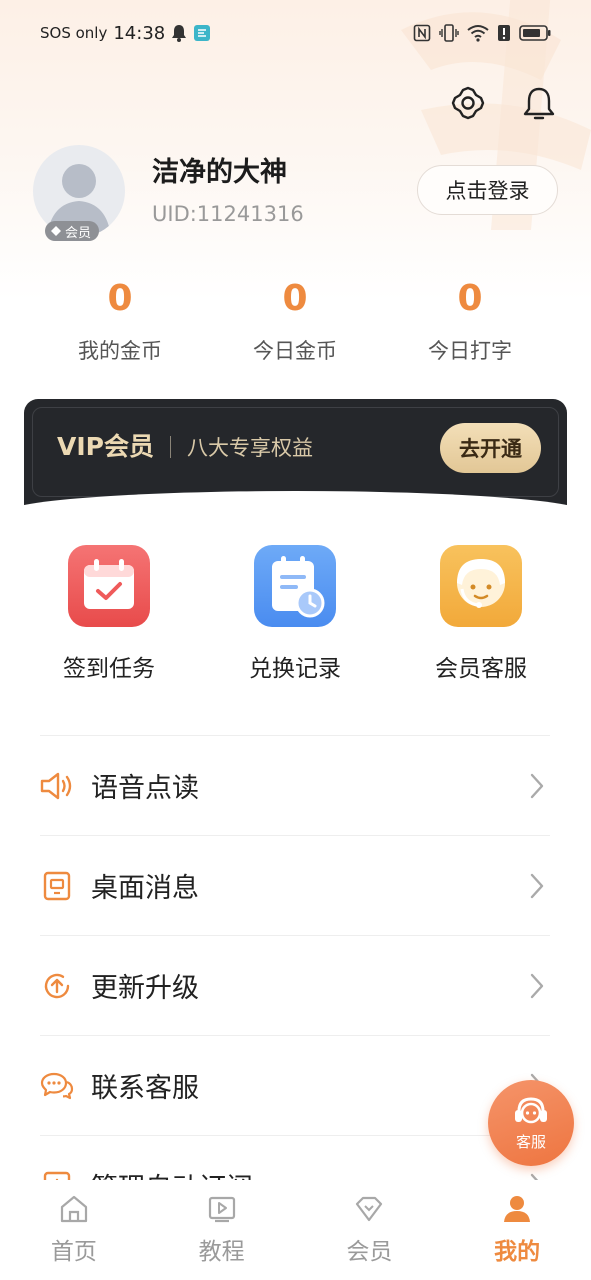 Image resolution: width=591 pixels, height=1280 pixels. I want to click on user-name: 洁净的大神, so click(219, 172).